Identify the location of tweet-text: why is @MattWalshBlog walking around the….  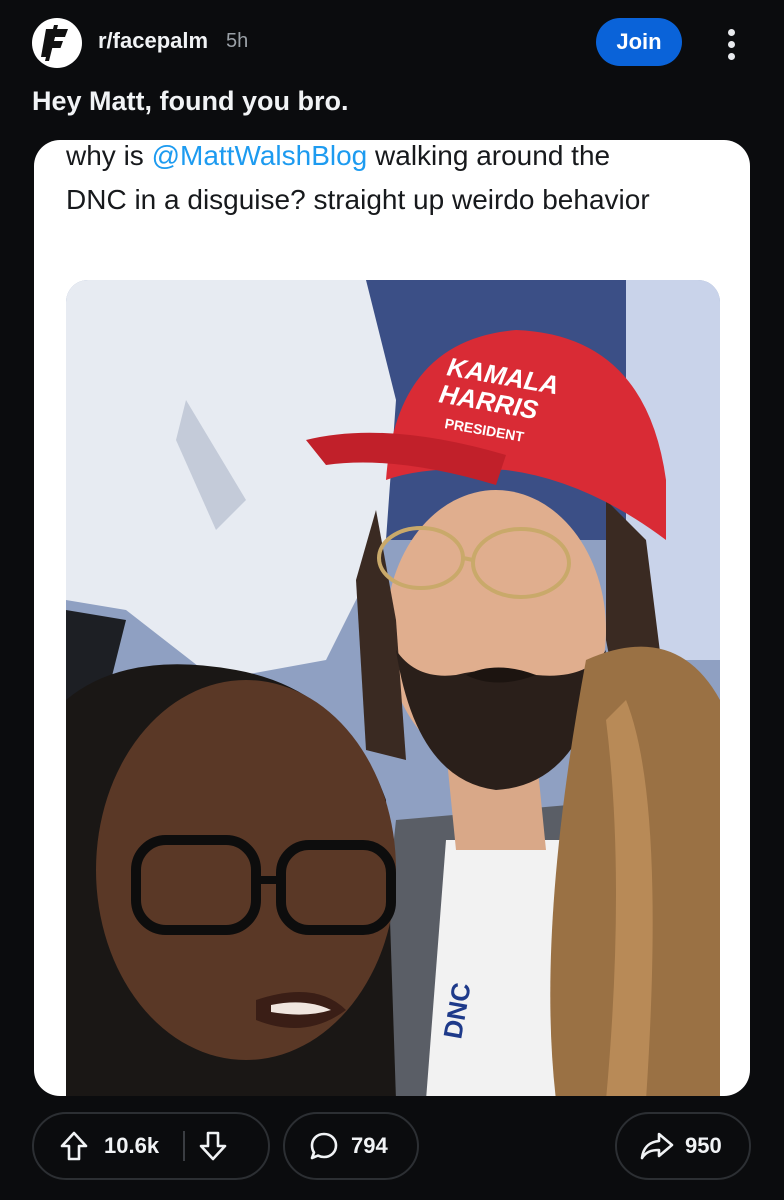
(386, 181).